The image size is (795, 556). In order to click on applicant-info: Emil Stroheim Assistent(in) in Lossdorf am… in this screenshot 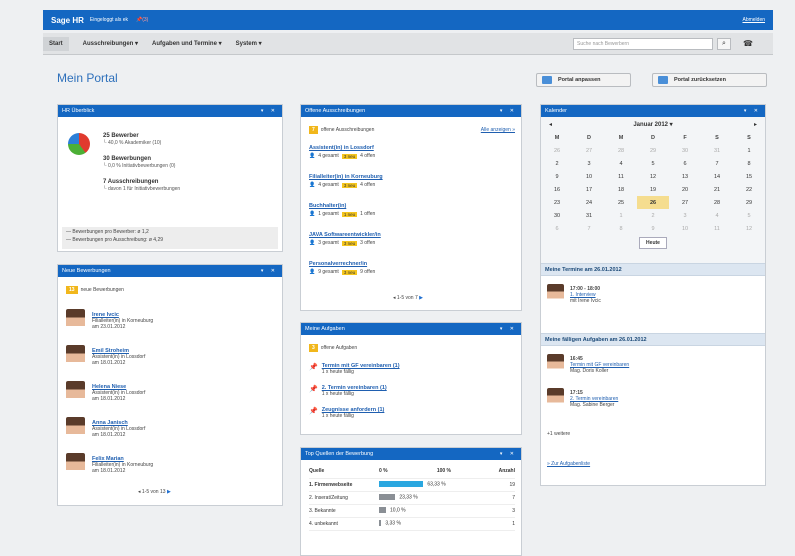, I will do `click(118, 357)`.